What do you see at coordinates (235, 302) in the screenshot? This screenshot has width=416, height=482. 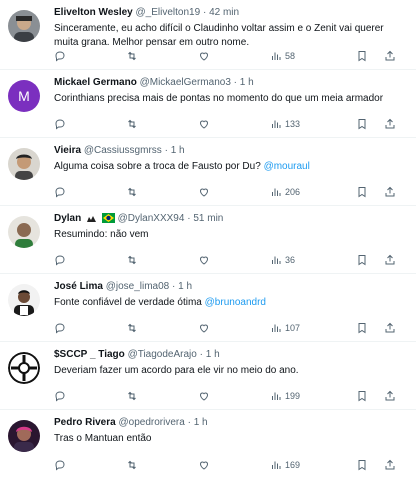 I see `mention-link: @brunoandrd` at bounding box center [235, 302].